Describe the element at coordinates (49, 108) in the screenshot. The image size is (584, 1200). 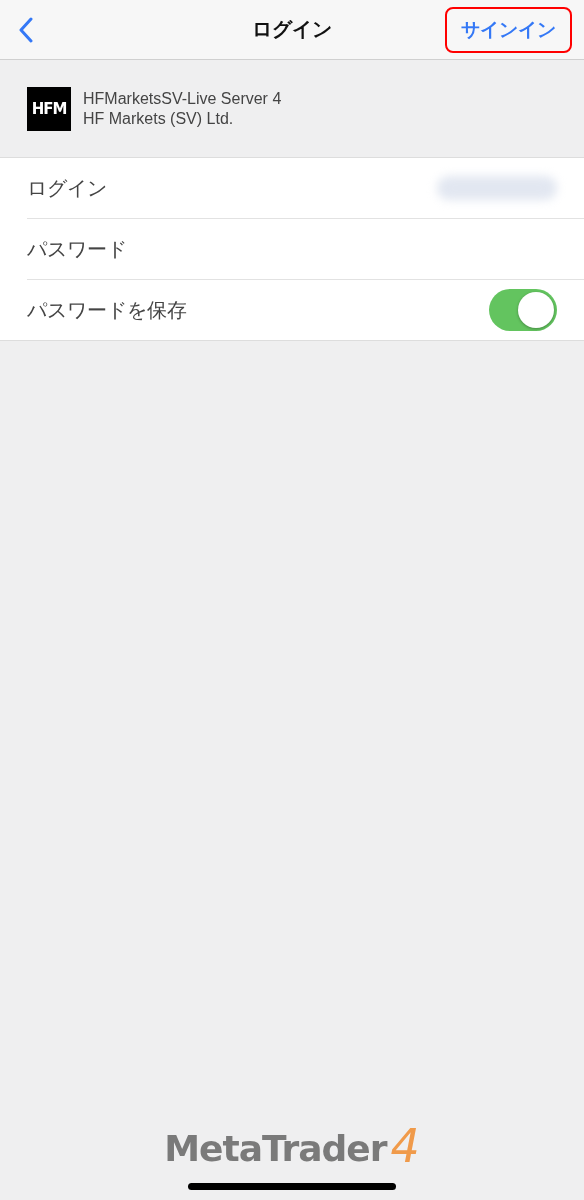
I see `broker-logo: HFM` at that location.